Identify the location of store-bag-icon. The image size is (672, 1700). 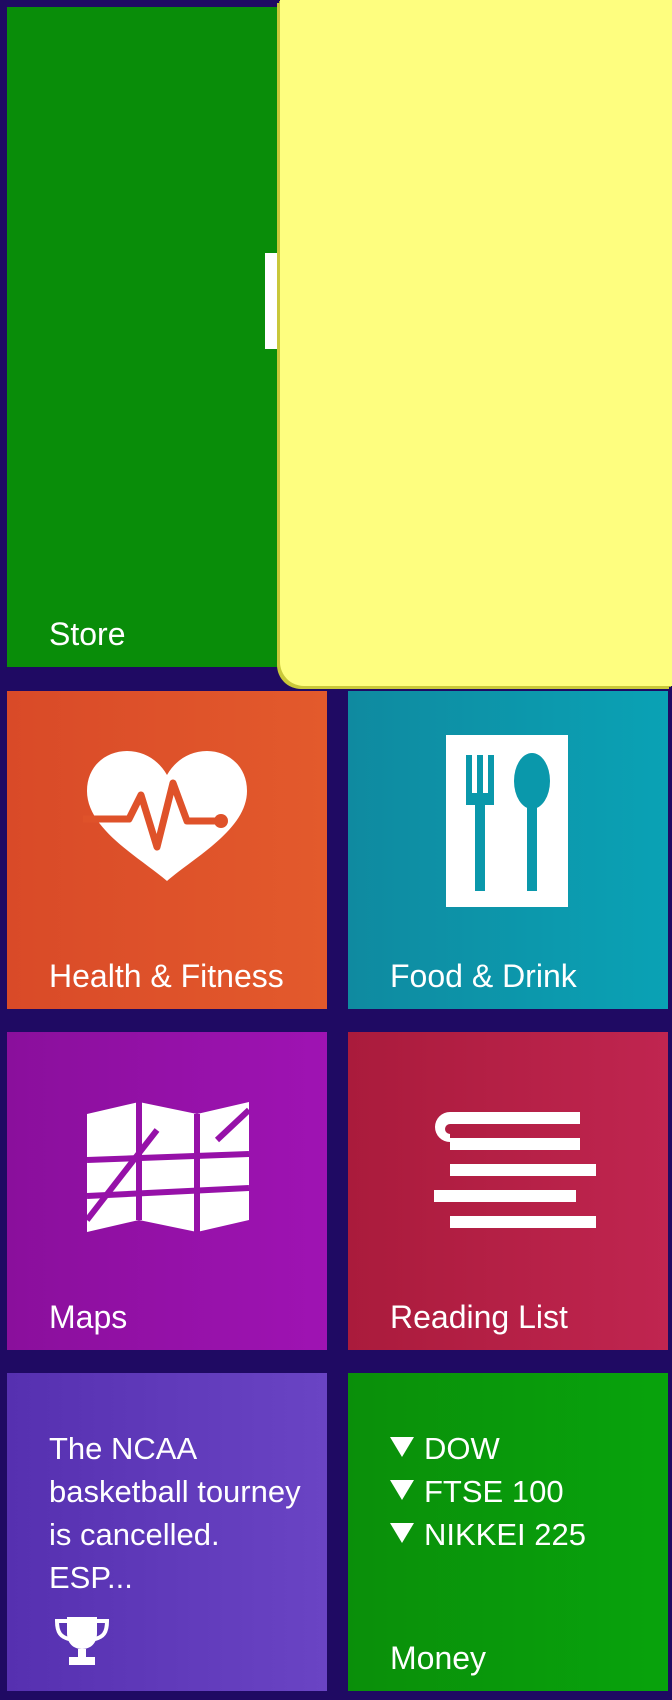
(272, 301).